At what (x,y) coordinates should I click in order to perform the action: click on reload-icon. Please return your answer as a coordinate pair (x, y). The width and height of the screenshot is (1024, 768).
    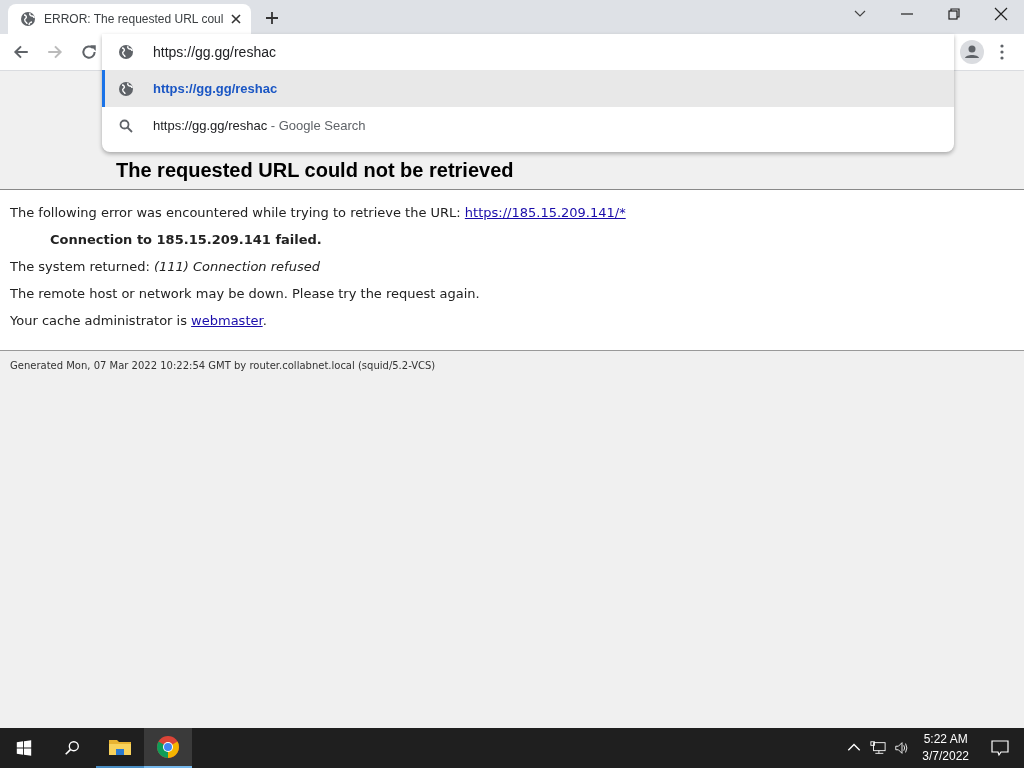
    Looking at the image, I should click on (89, 52).